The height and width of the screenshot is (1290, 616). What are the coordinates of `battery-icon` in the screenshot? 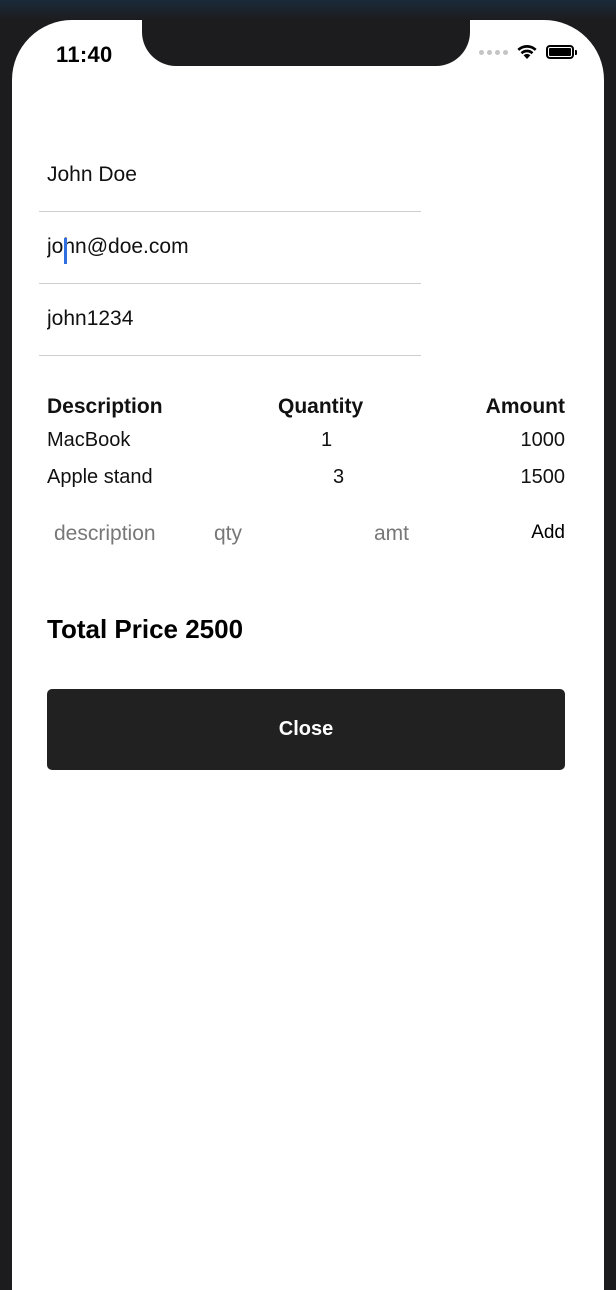 It's located at (561, 52).